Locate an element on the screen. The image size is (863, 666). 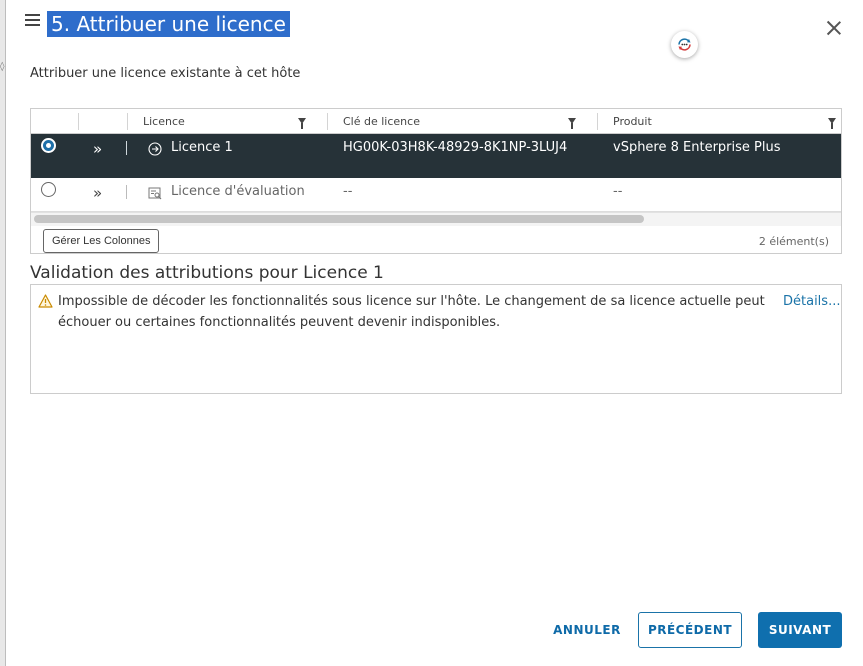
table-row: » Licence d'évaluation -- -- is located at coordinates (436, 195).